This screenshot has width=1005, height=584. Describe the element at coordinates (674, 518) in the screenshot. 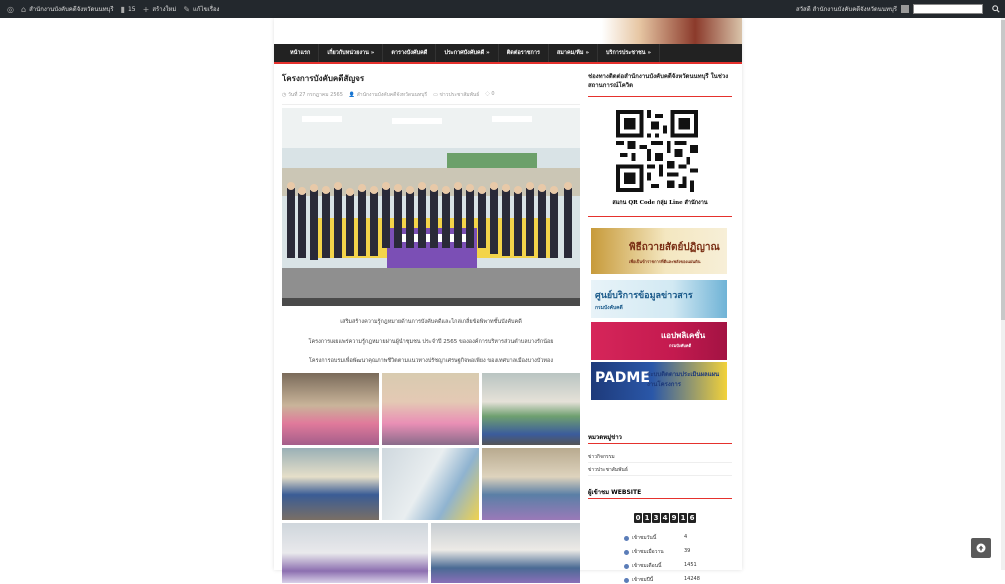

I see `counter-digit: 9` at that location.